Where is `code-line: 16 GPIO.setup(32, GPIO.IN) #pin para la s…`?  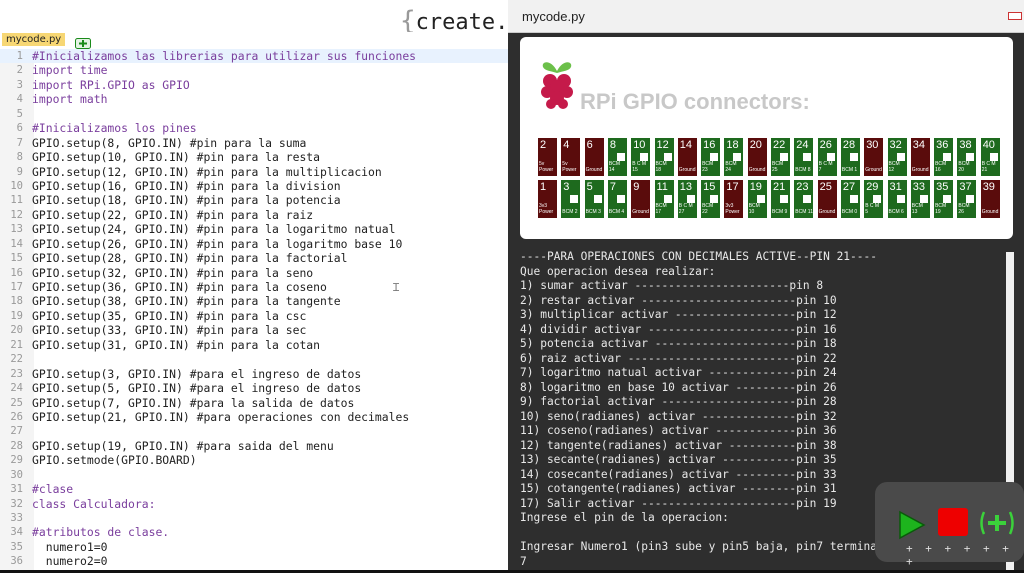
code-line: 16 GPIO.setup(32, GPIO.IN) #pin para la s… is located at coordinates (254, 273).